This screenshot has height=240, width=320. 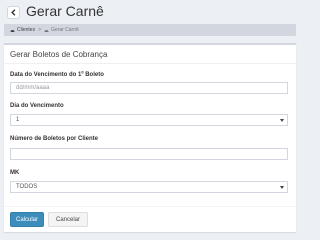 I want to click on chevron-left-icon, so click(x=13, y=12).